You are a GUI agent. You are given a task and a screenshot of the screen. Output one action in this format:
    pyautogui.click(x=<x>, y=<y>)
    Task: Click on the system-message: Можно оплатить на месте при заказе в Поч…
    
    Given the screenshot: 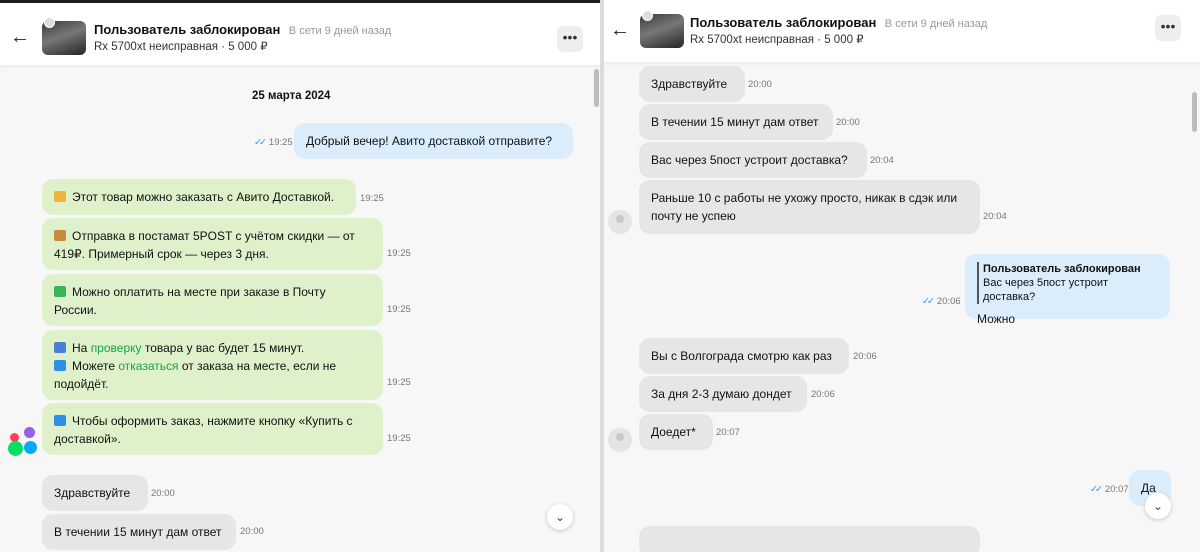 What is the action you would take?
    pyautogui.click(x=212, y=300)
    